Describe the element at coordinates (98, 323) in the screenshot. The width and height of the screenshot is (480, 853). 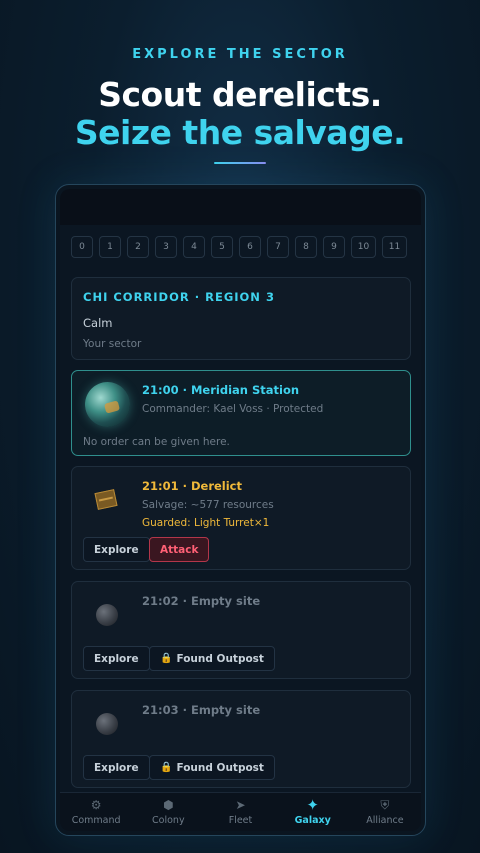
I see `region-status: Calm` at that location.